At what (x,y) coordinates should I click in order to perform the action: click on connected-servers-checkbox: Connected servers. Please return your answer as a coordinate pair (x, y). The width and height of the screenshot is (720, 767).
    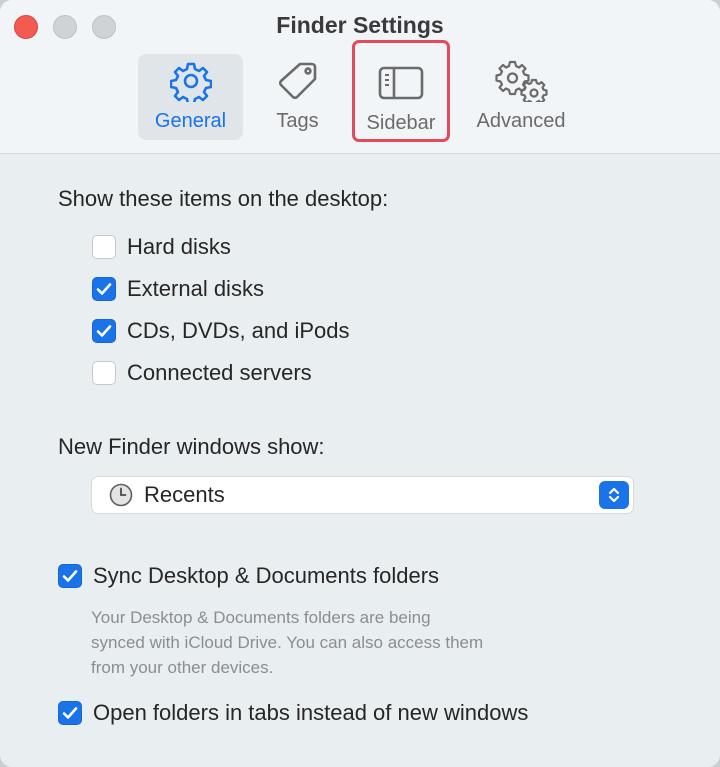
    Looking at the image, I should click on (202, 373).